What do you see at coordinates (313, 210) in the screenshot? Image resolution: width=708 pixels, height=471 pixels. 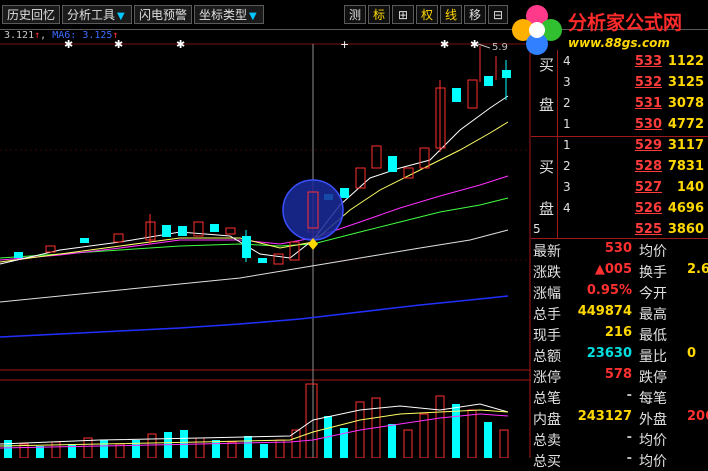 I see `highlight-circle` at bounding box center [313, 210].